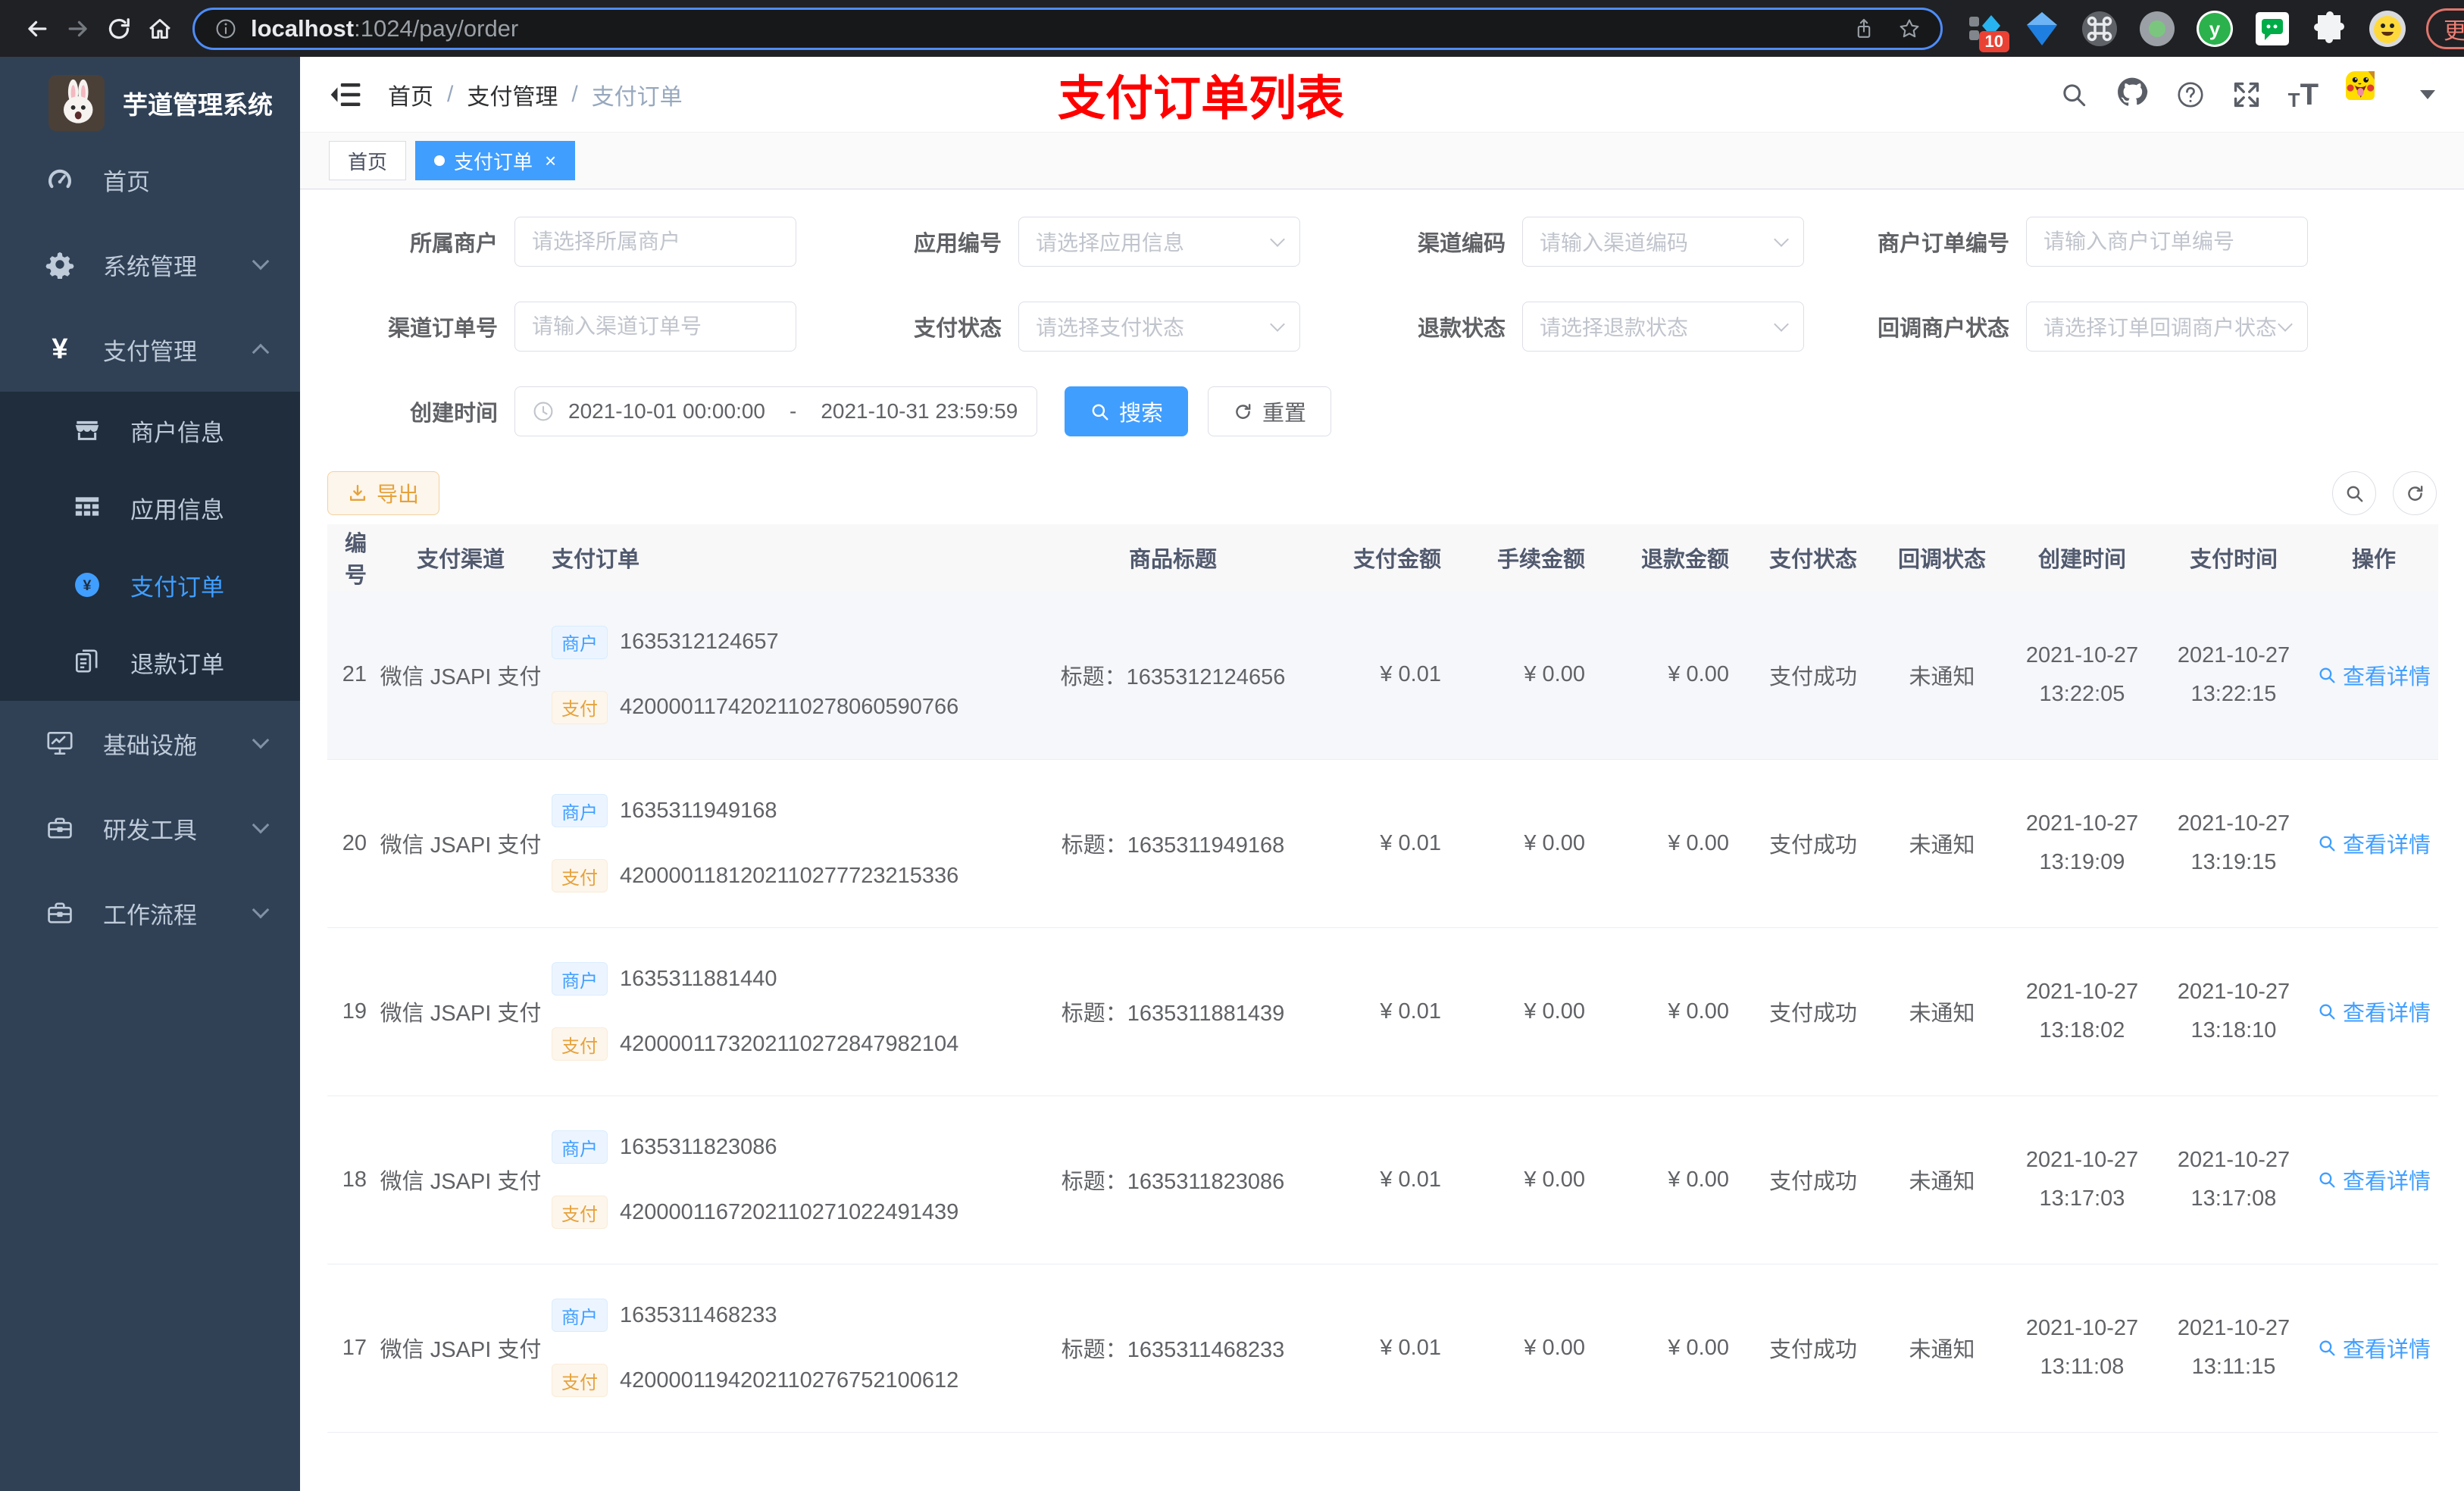 This screenshot has height=1491, width=2464. What do you see at coordinates (2369, 94) in the screenshot?
I see `avatar` at bounding box center [2369, 94].